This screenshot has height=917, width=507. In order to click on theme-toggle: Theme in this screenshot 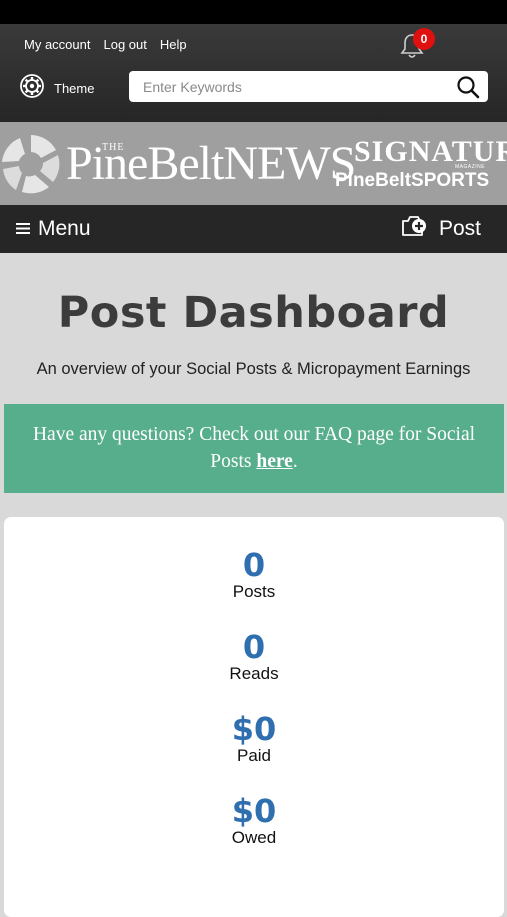, I will do `click(56, 88)`.